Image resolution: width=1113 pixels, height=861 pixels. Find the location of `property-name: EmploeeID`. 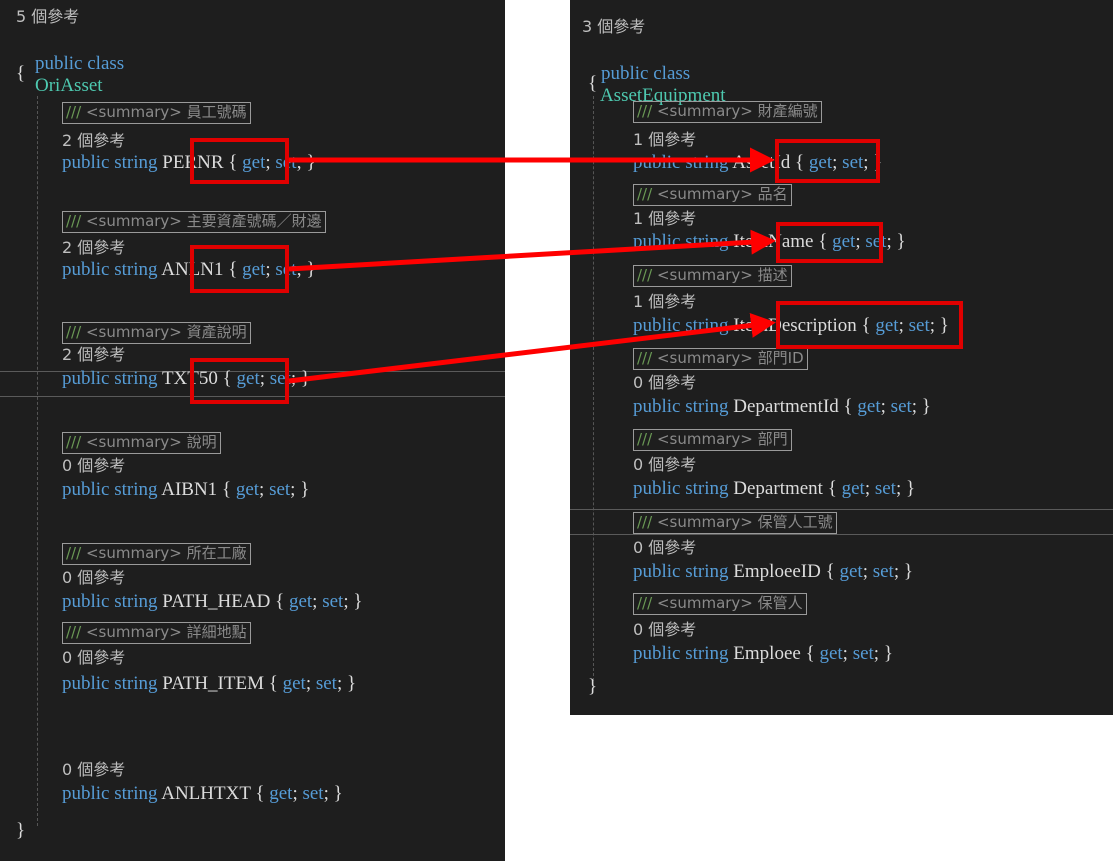

property-name: EmploeeID is located at coordinates (777, 571).